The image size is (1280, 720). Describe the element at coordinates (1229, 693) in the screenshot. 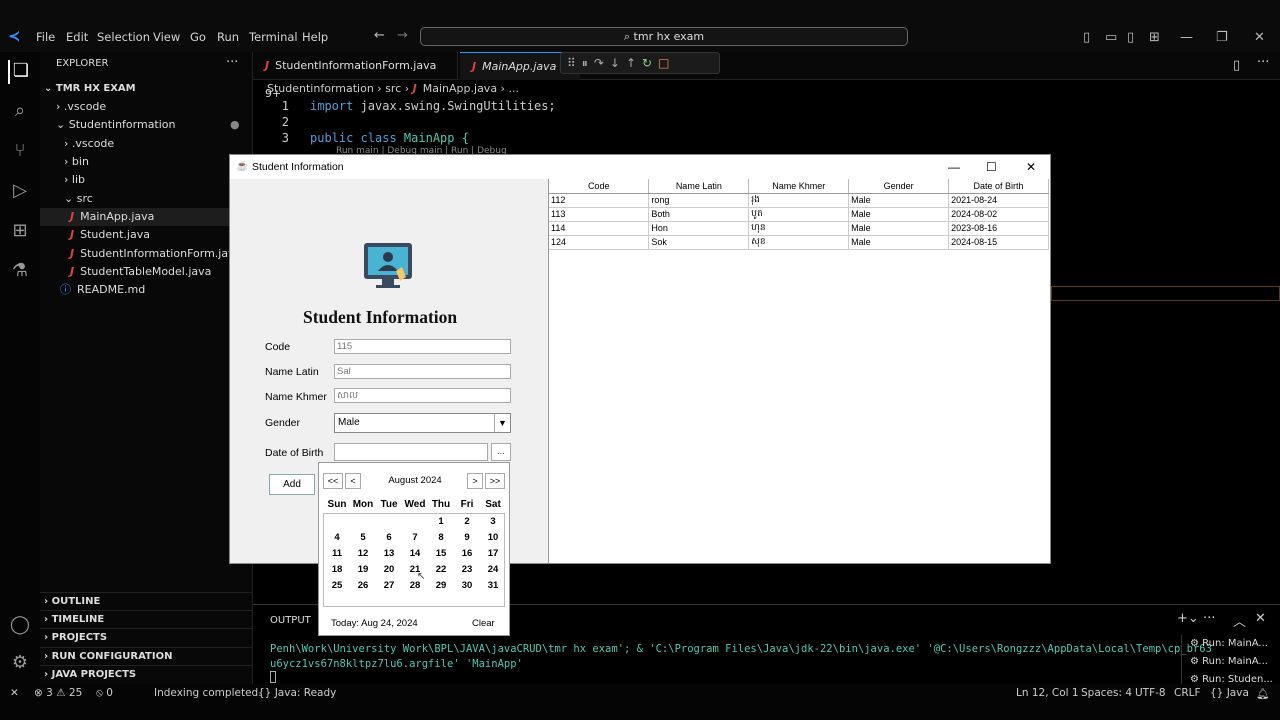

I see `language-mode: {} Java` at that location.